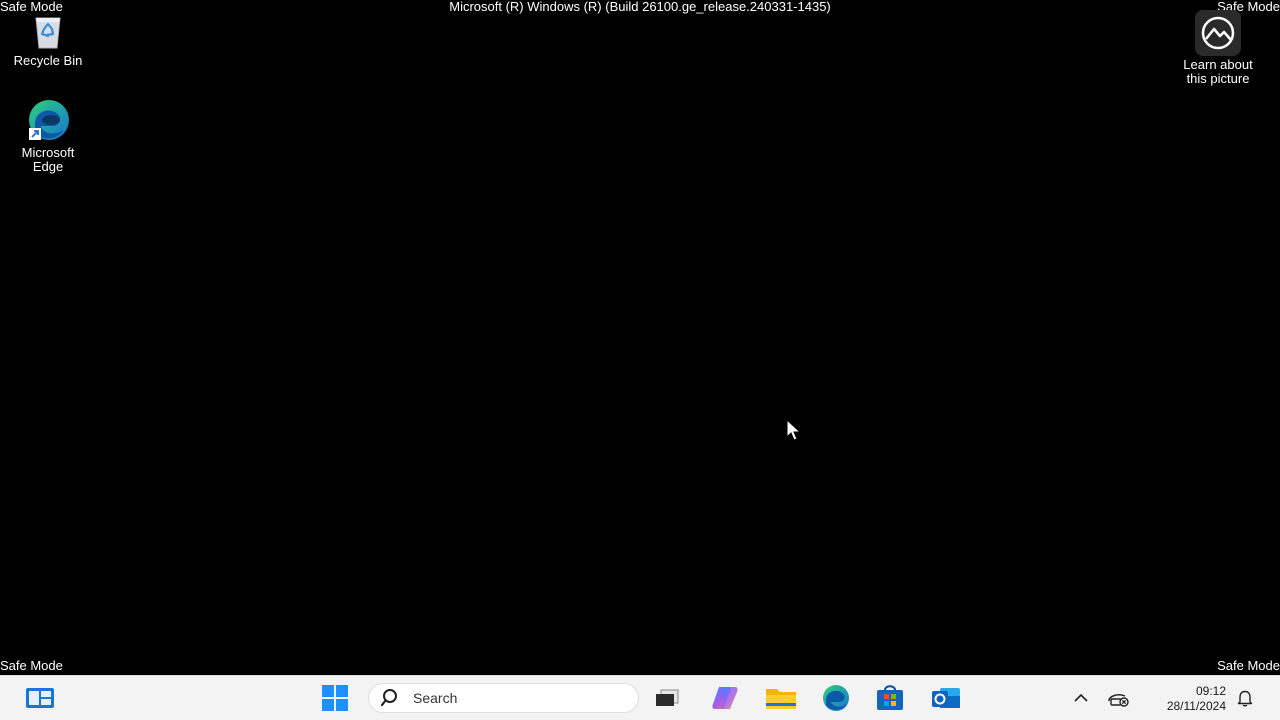 The height and width of the screenshot is (720, 1280). I want to click on search-placeholder: Search, so click(435, 698).